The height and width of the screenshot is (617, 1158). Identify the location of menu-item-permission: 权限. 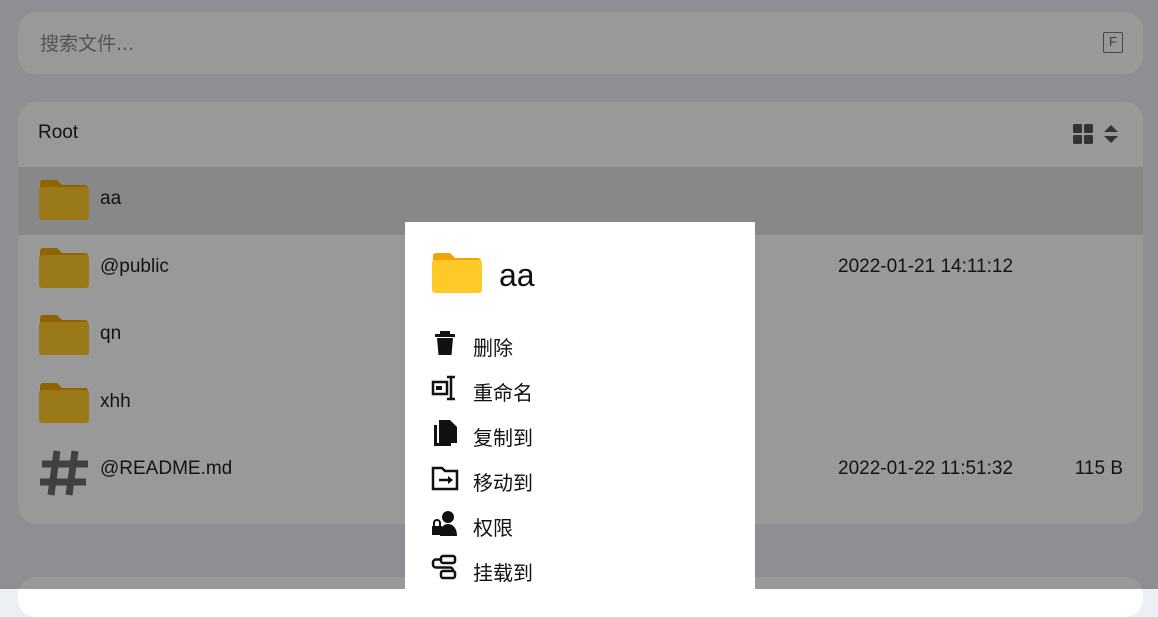
(581, 523).